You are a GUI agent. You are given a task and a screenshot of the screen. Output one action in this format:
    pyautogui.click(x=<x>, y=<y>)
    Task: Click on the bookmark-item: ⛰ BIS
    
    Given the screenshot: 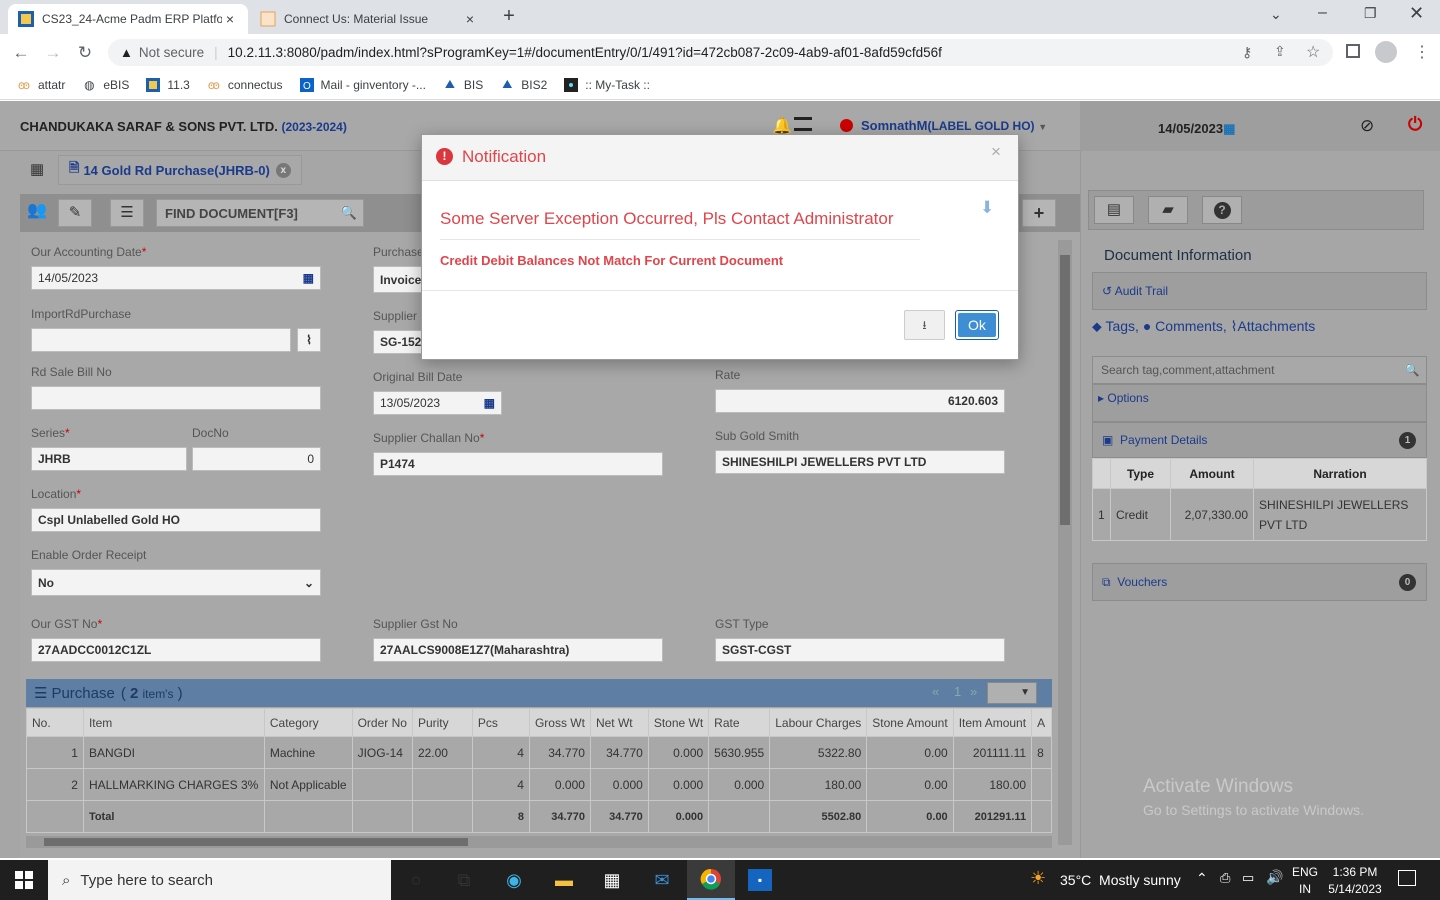 What is the action you would take?
    pyautogui.click(x=462, y=85)
    